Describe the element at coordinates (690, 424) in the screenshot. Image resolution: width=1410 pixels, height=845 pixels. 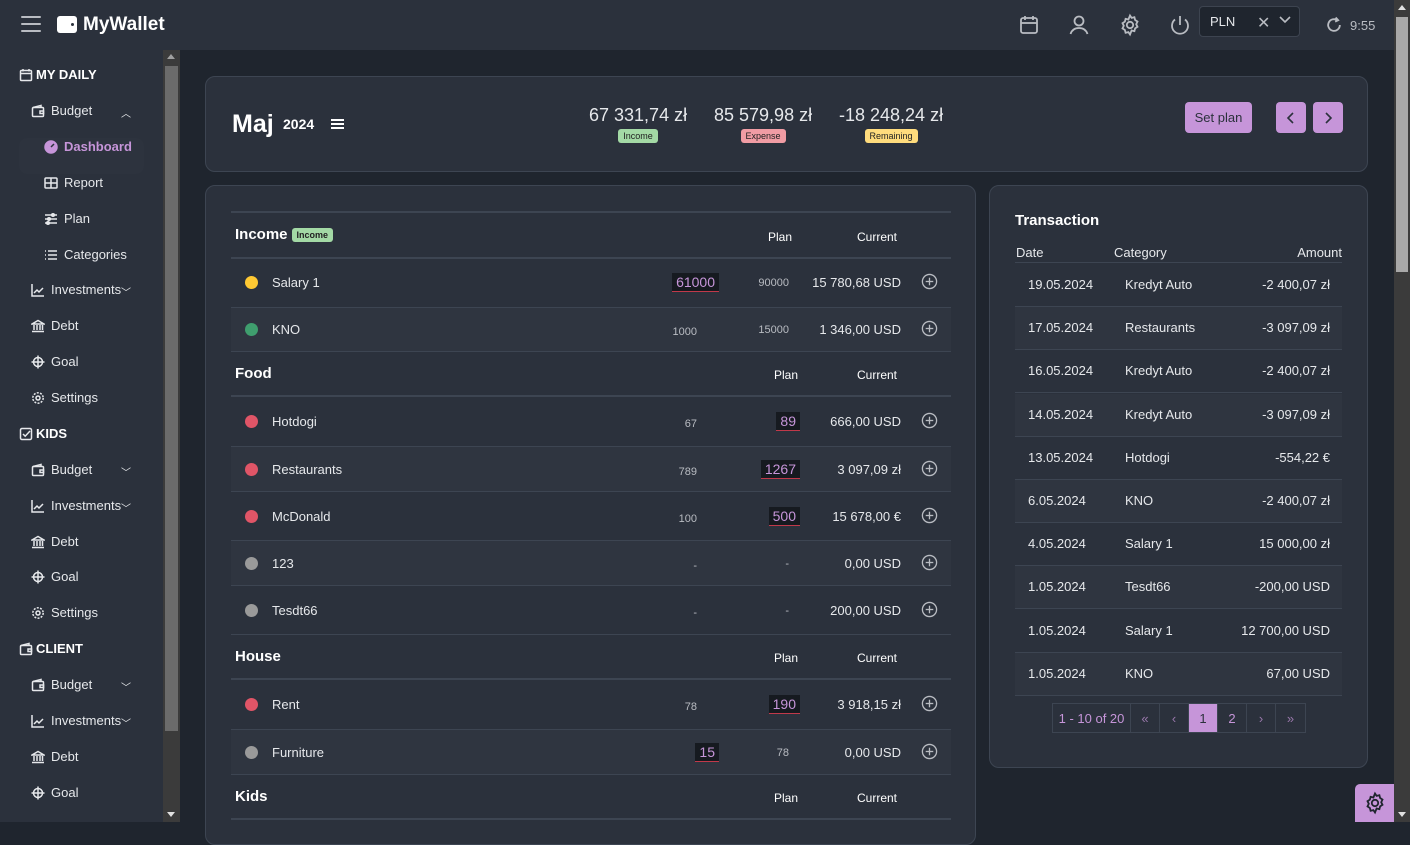
I see `actual-value: 67` at that location.